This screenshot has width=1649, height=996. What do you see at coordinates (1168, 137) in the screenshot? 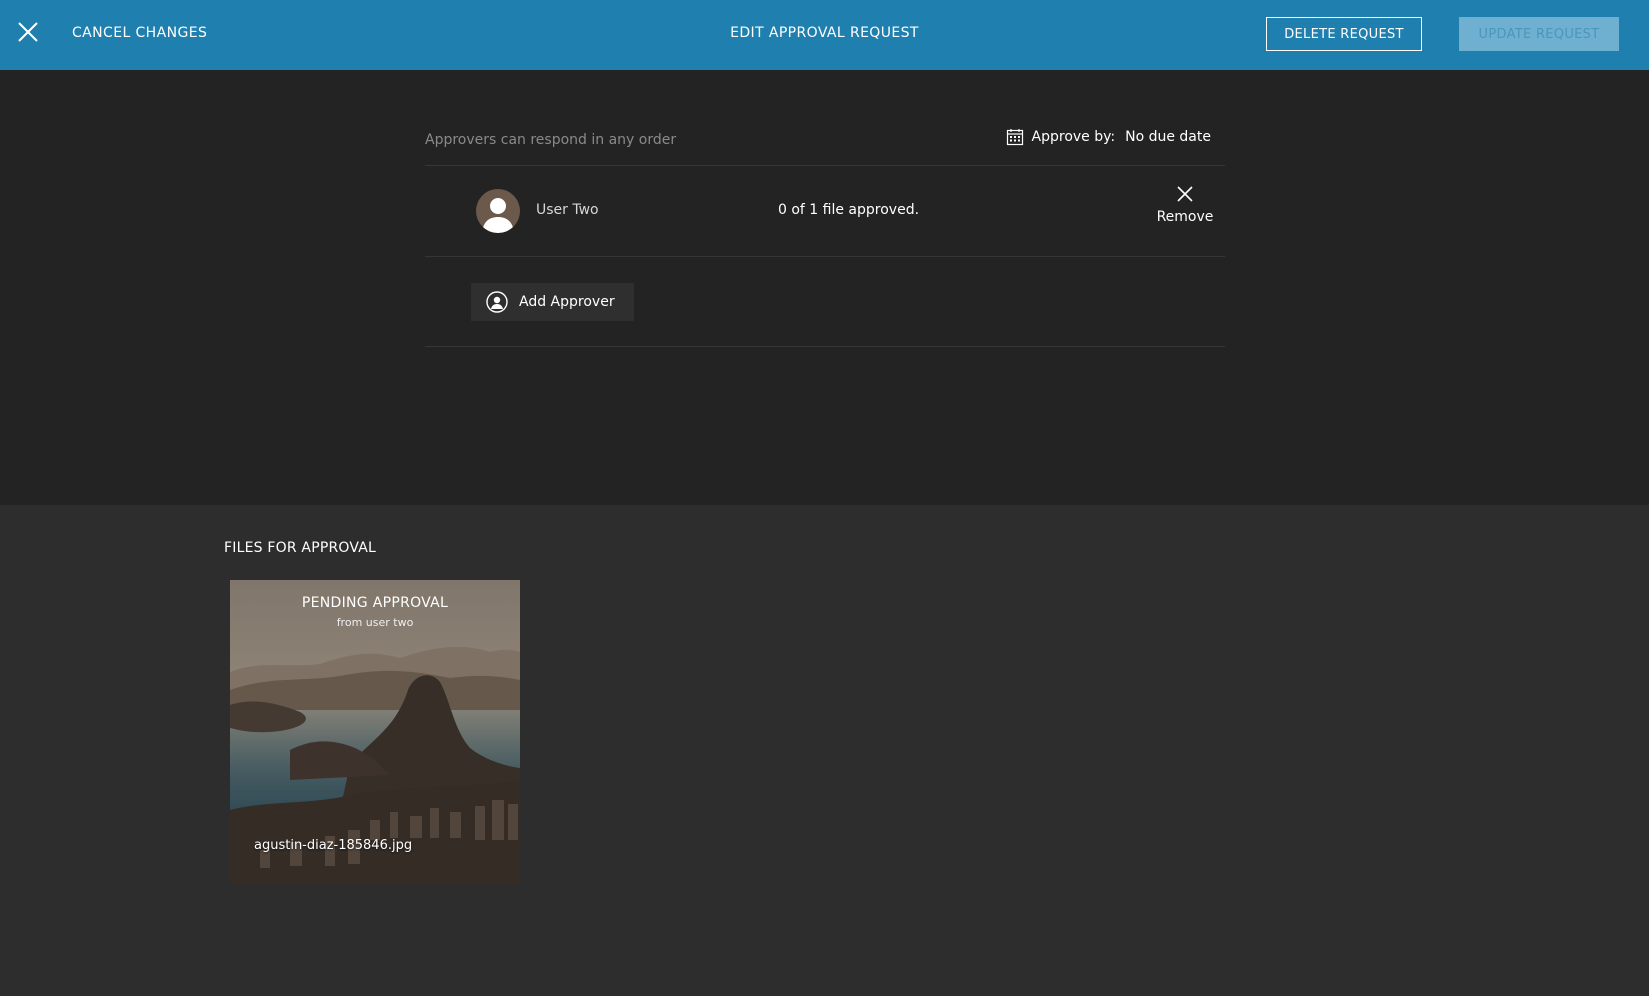
I see `due-date-value: No due date` at bounding box center [1168, 137].